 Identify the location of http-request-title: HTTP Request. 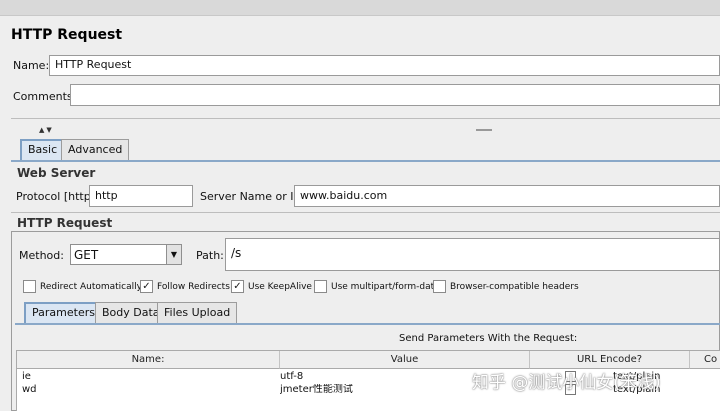
(65, 223).